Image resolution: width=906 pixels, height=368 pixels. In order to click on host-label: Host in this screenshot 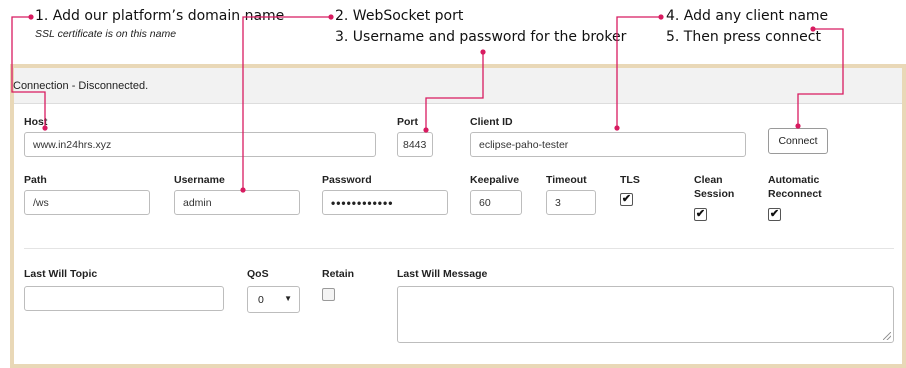, I will do `click(36, 122)`.